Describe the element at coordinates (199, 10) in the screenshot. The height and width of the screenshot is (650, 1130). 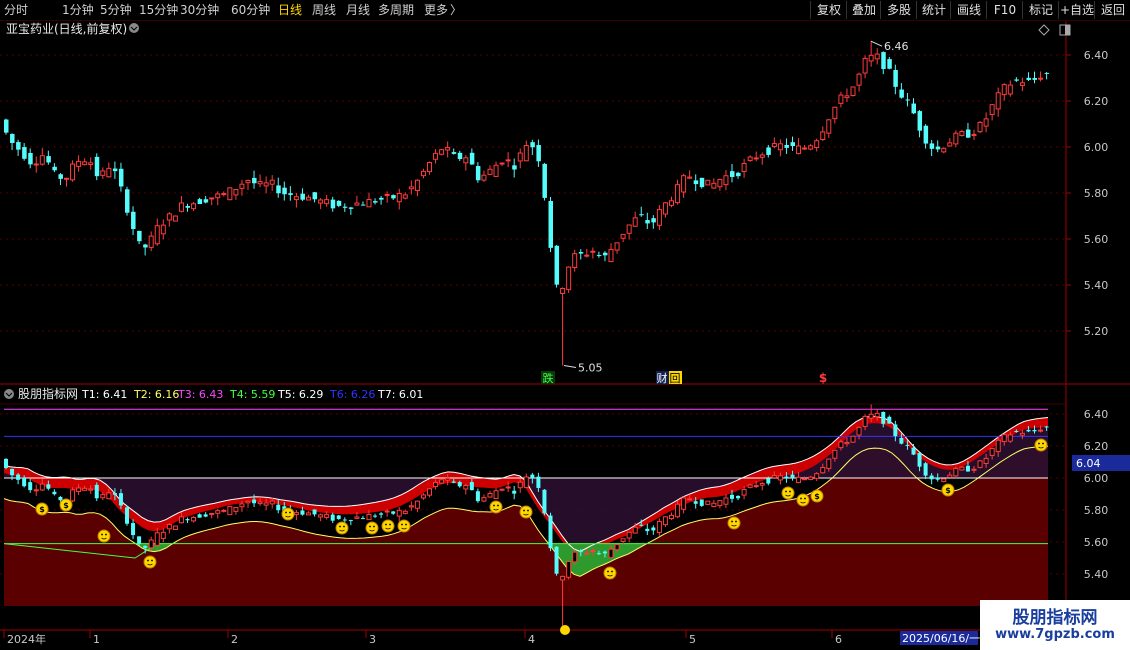
I see `period-tab-30min: 30分钟` at that location.